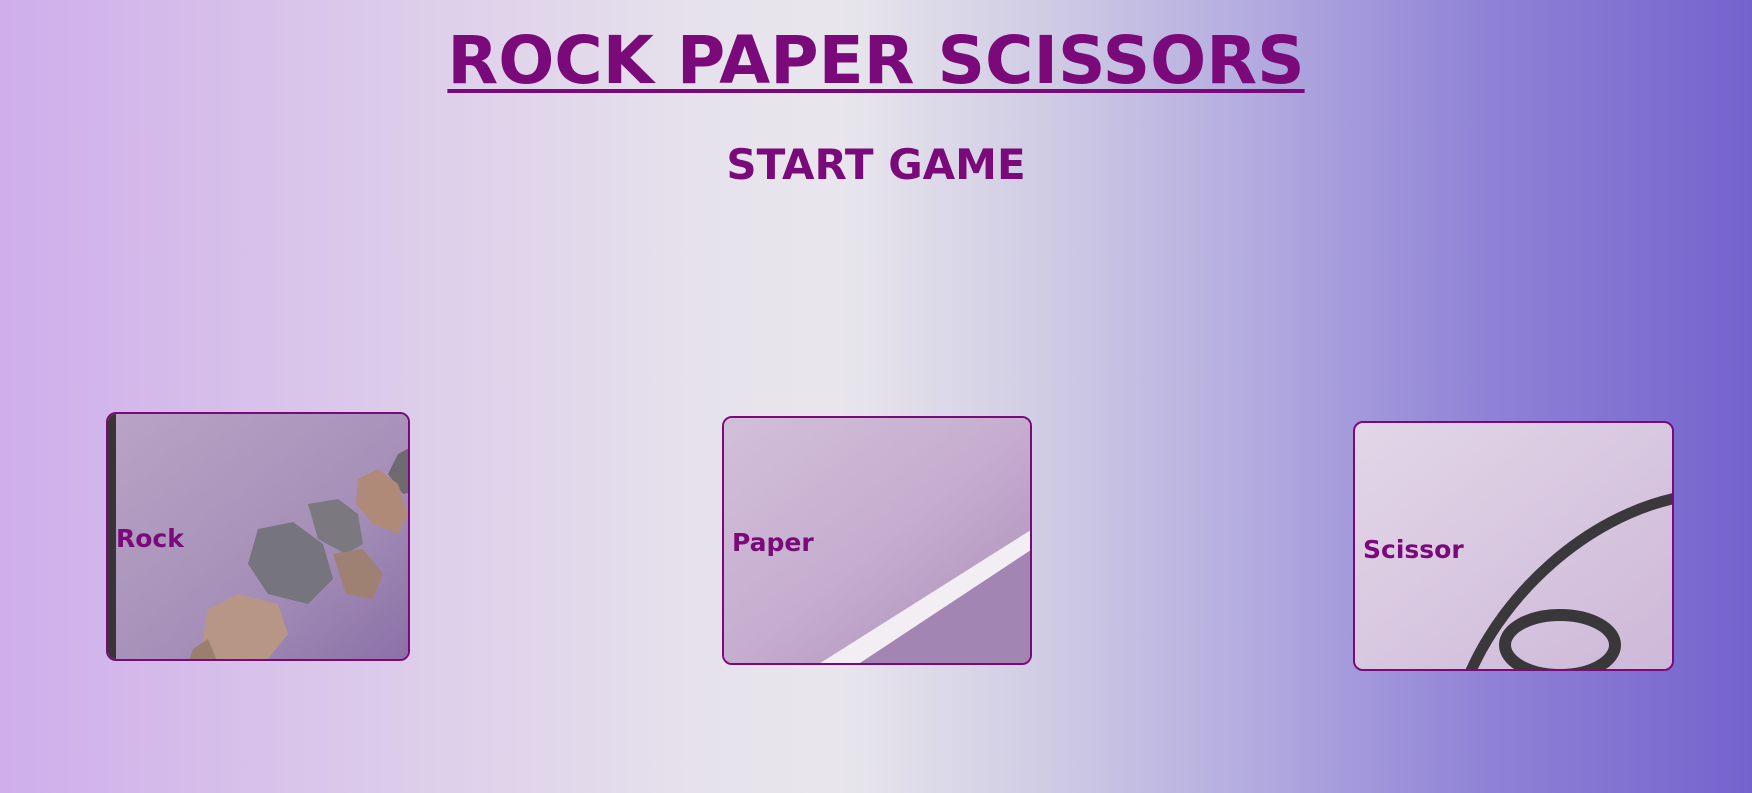 This screenshot has height=793, width=1752. Describe the element at coordinates (258, 536) in the screenshot. I see `rock-choice-card: Rock` at that location.